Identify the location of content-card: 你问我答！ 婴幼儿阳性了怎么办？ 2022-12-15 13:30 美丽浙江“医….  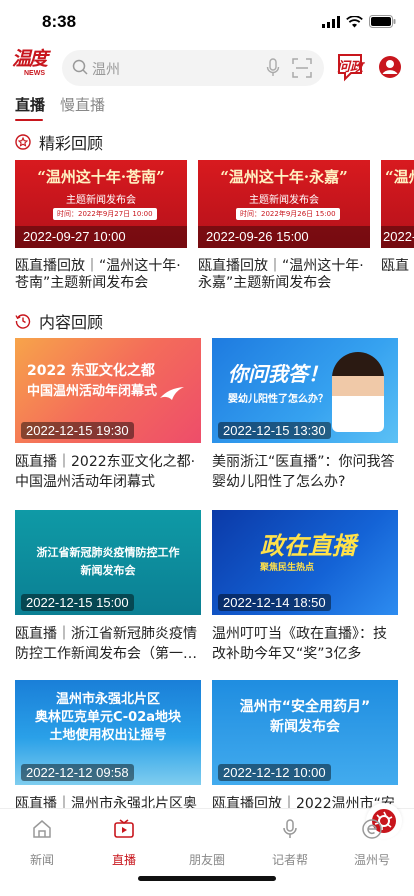
(305, 415).